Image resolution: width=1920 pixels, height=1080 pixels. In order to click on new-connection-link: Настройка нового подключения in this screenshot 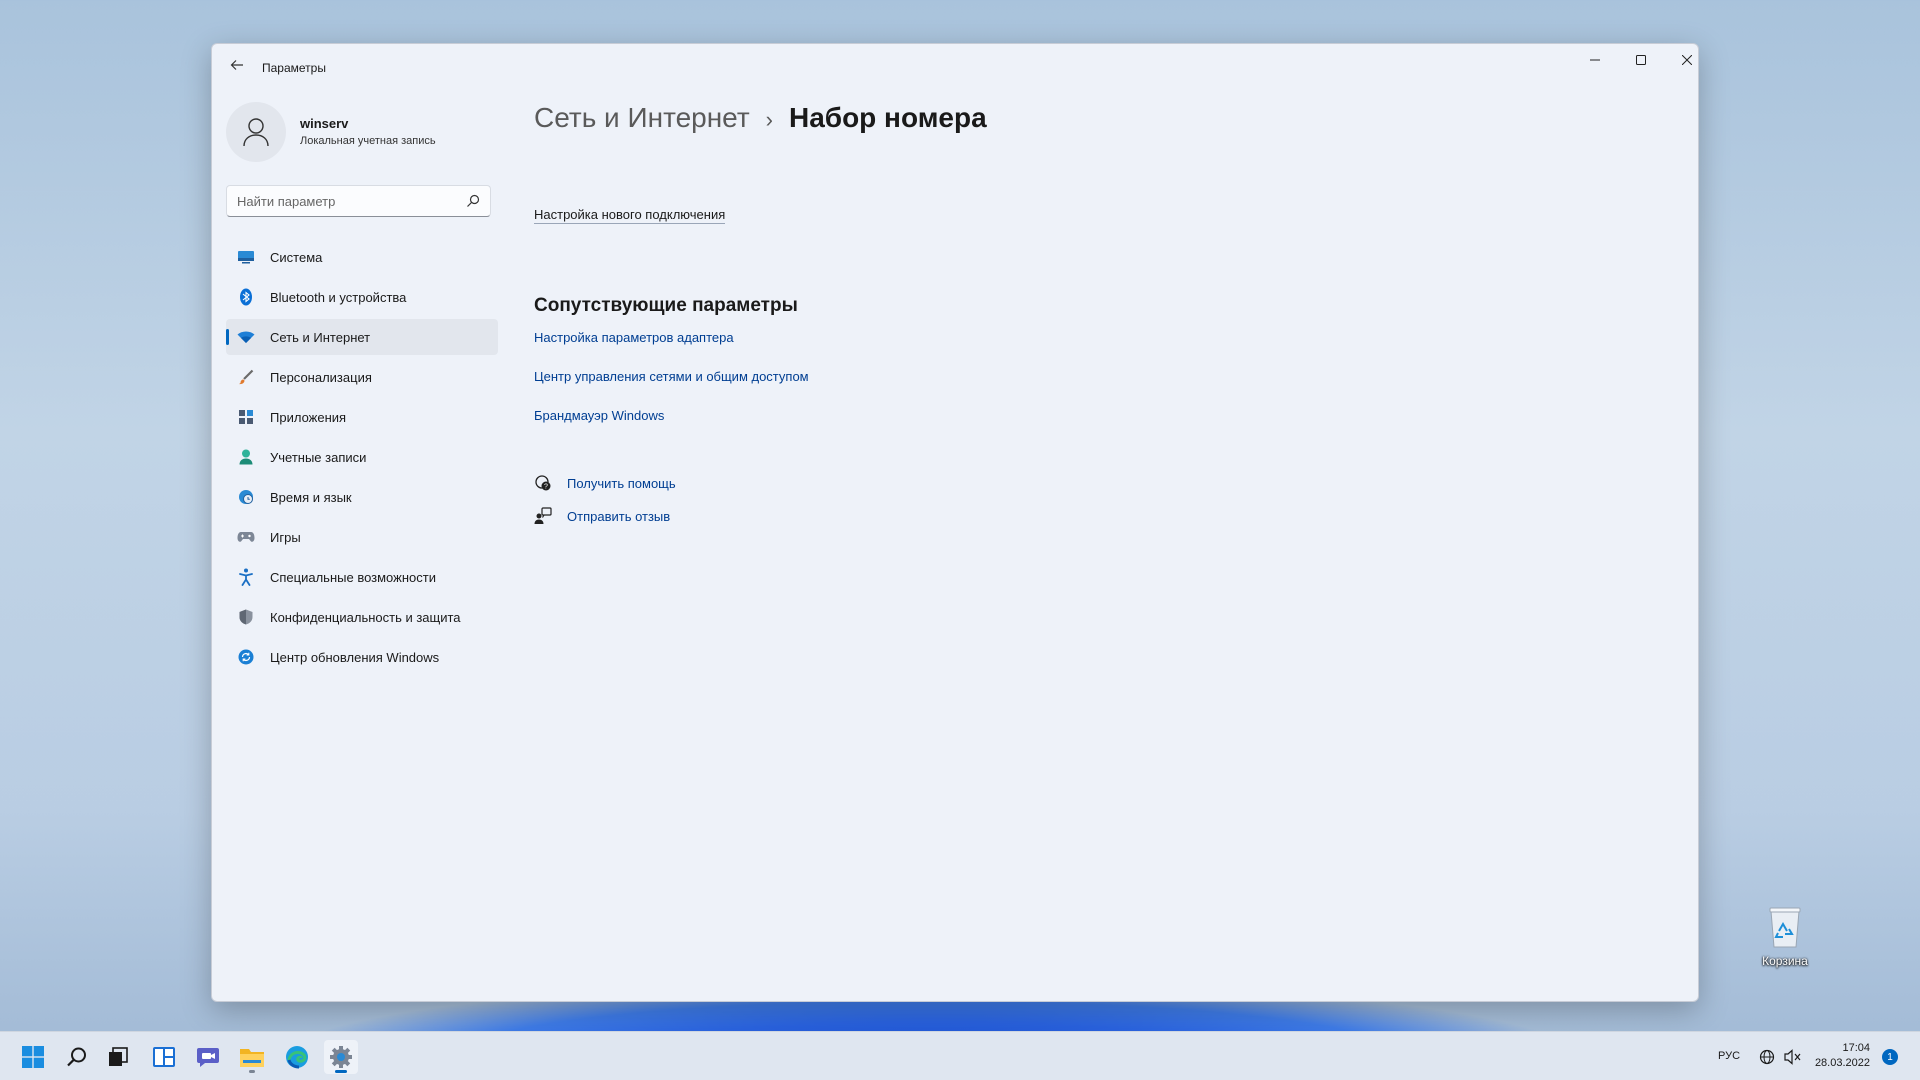, I will do `click(630, 215)`.